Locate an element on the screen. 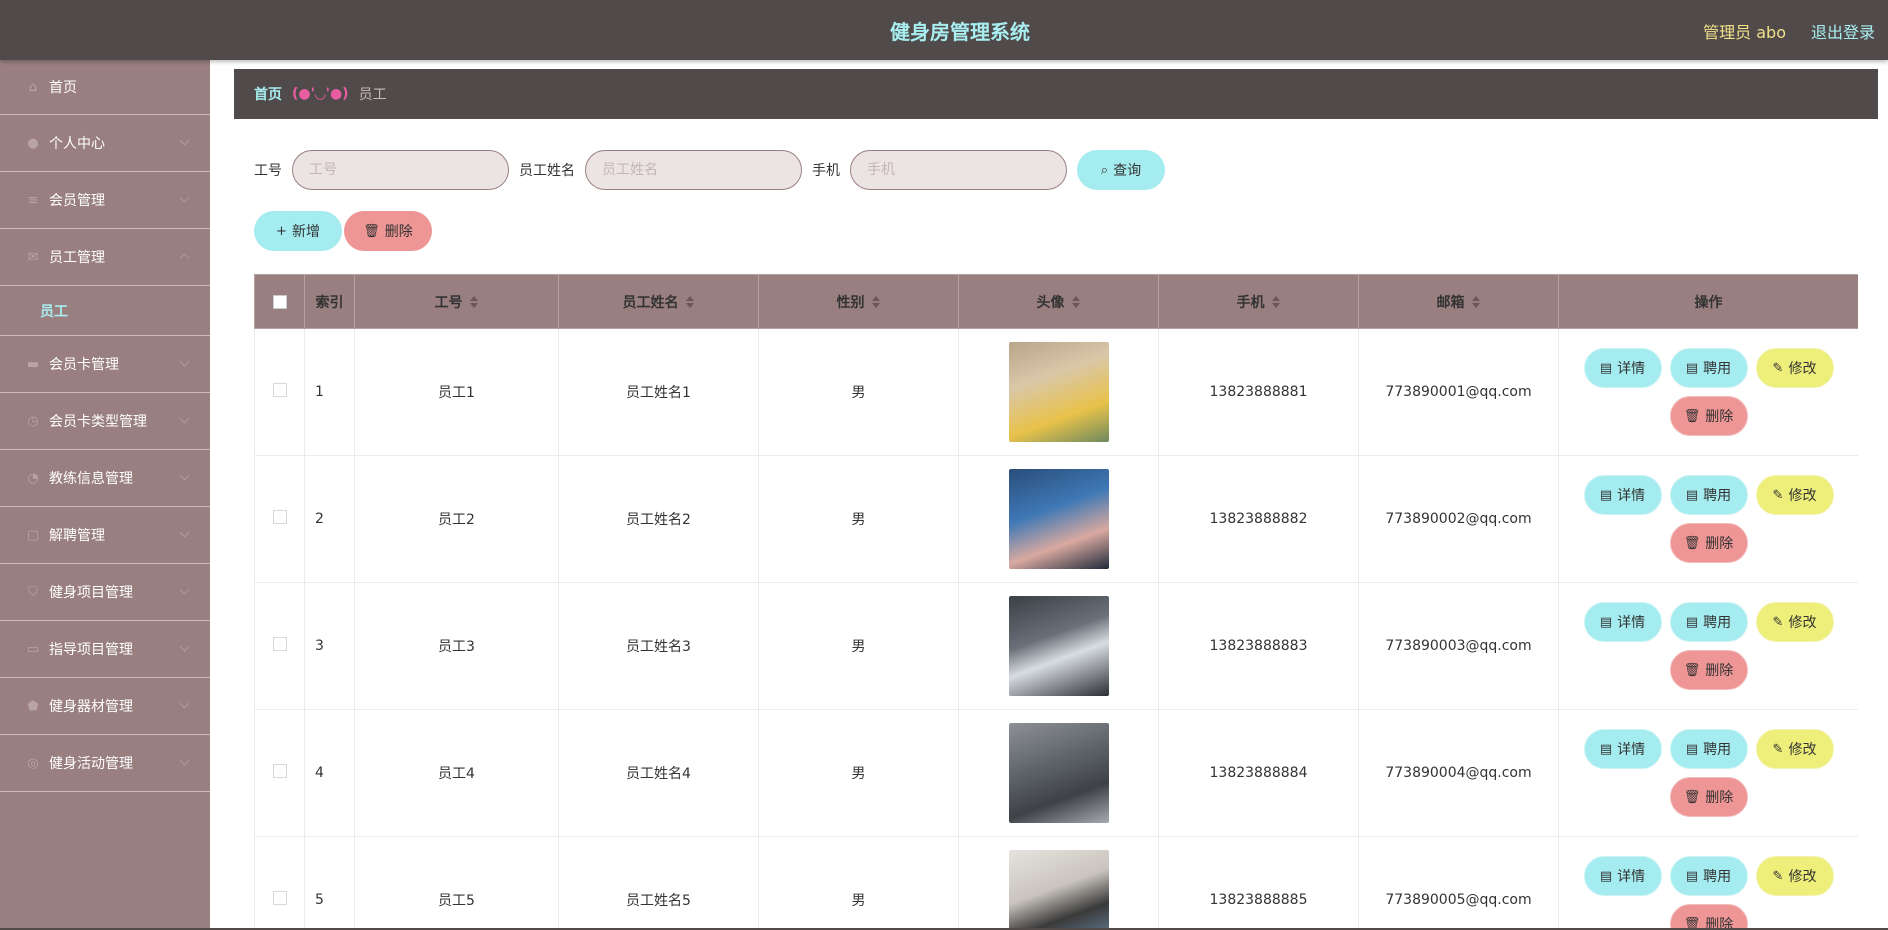 The image size is (1888, 930). phone-input is located at coordinates (958, 170).